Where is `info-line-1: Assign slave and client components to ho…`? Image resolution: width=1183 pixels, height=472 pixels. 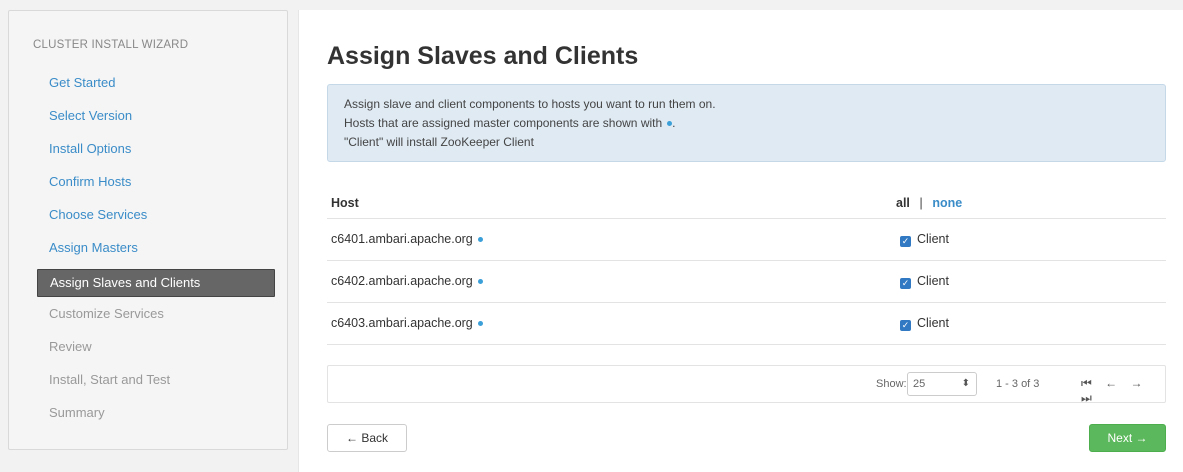 info-line-1: Assign slave and client components to ho… is located at coordinates (530, 104).